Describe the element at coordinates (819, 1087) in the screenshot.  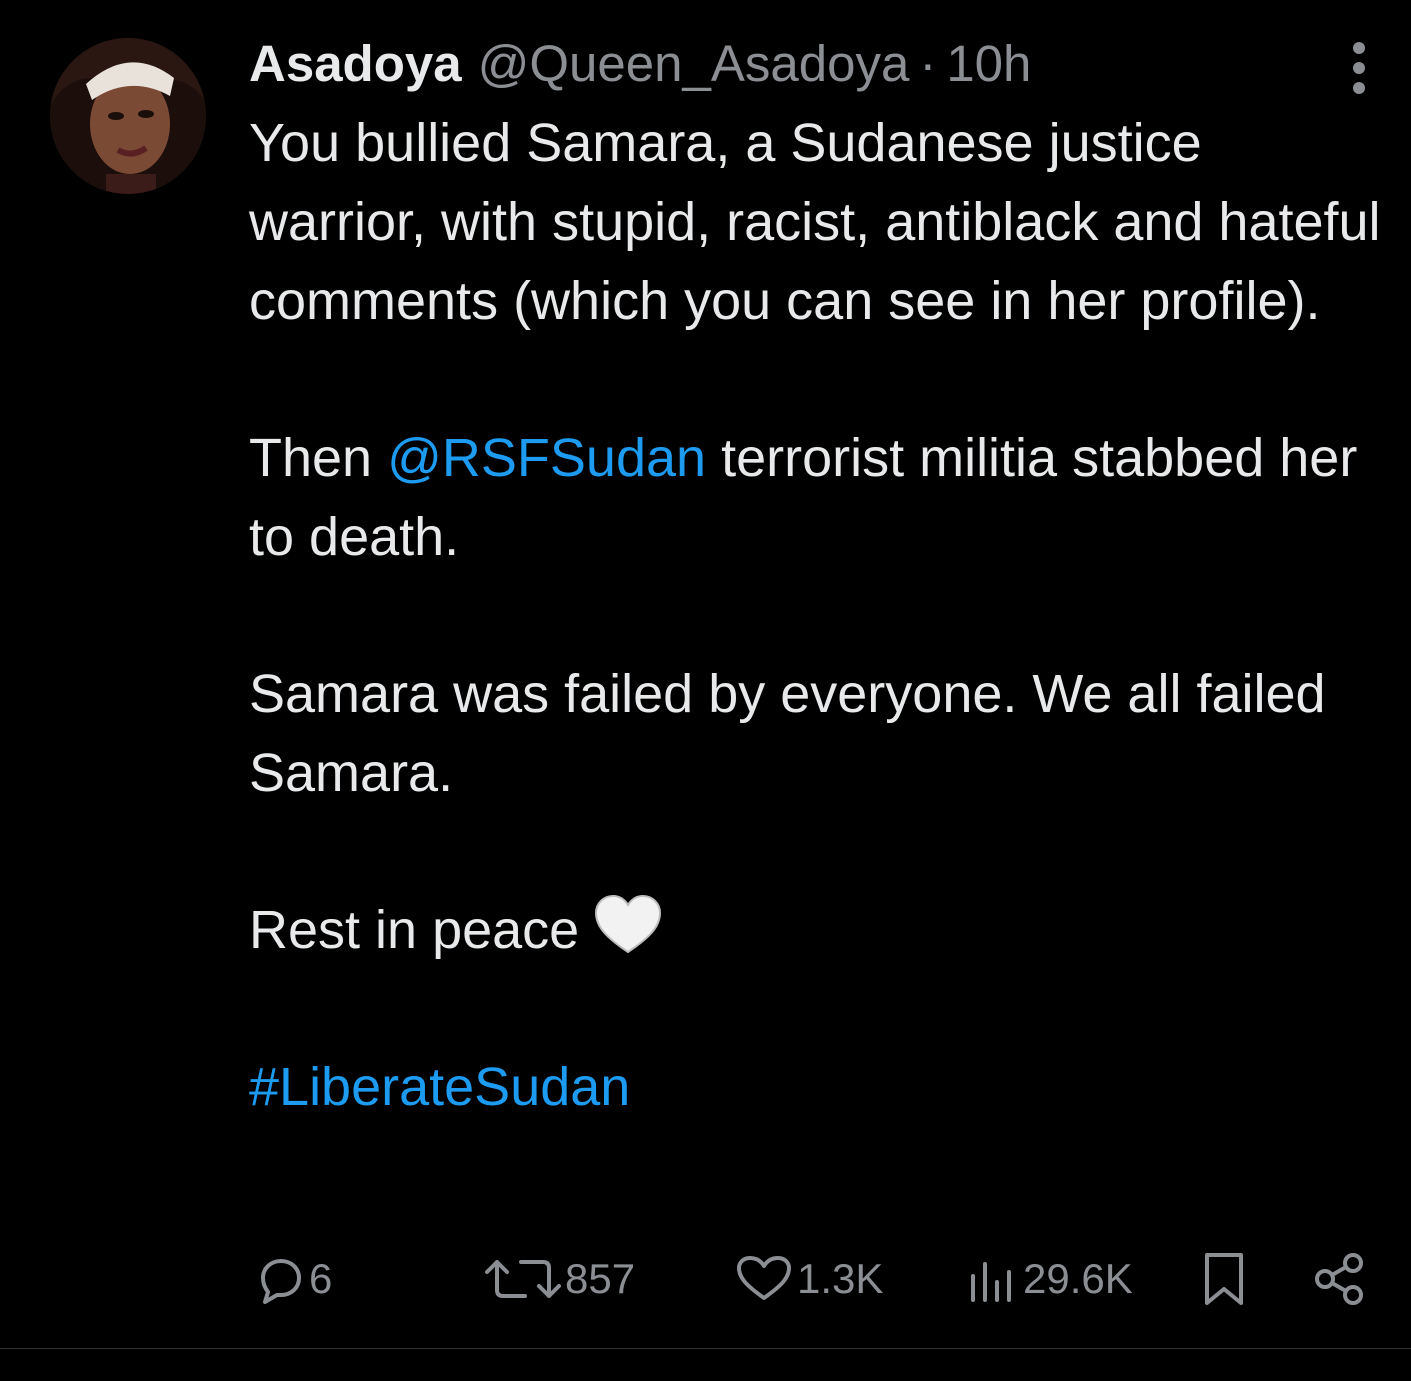
I see `tweet-paragraph-5: #LiberateSudan` at that location.